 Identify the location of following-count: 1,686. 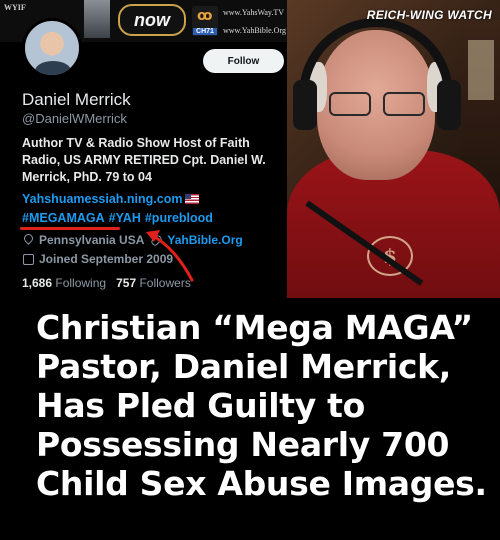
(37, 283).